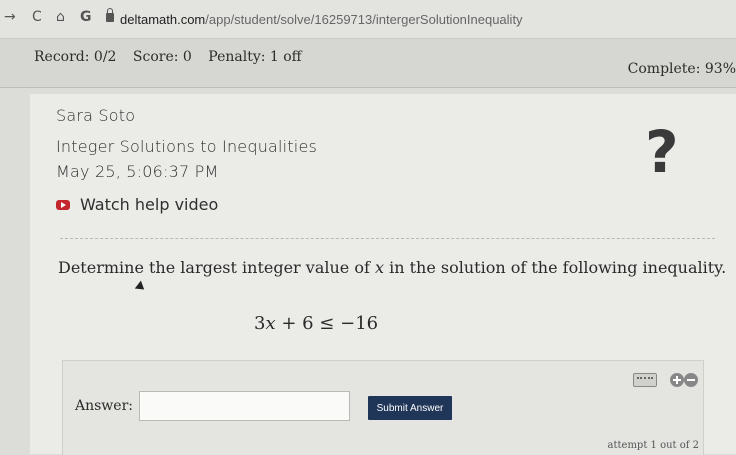 This screenshot has width=736, height=455. Describe the element at coordinates (104, 406) in the screenshot. I see `answer-label: Answer:` at that location.